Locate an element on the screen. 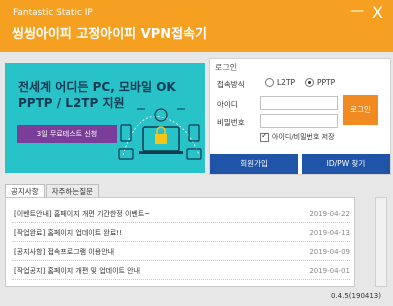 The image size is (393, 306). notice-title: [공지사항] 접속프로그램 이용안내 is located at coordinates (64, 252).